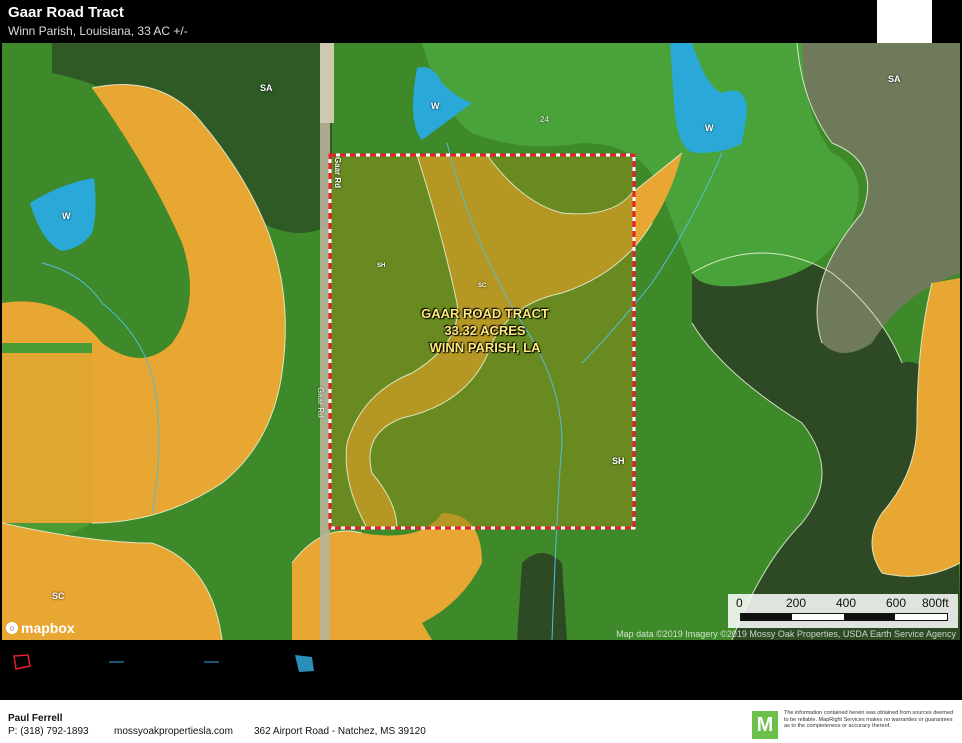 This screenshot has height=743, width=962. I want to click on tract-label-acres: 33.32 ACRES, so click(485, 330).